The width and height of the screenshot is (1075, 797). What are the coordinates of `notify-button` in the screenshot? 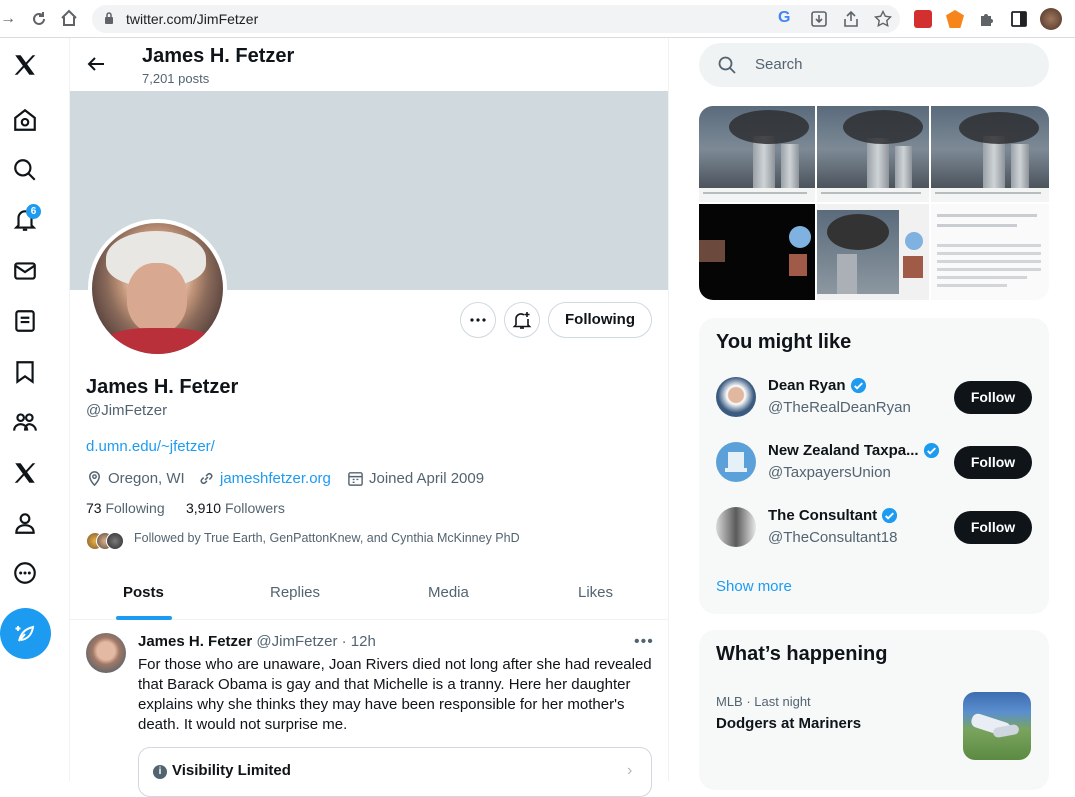 It's located at (522, 320).